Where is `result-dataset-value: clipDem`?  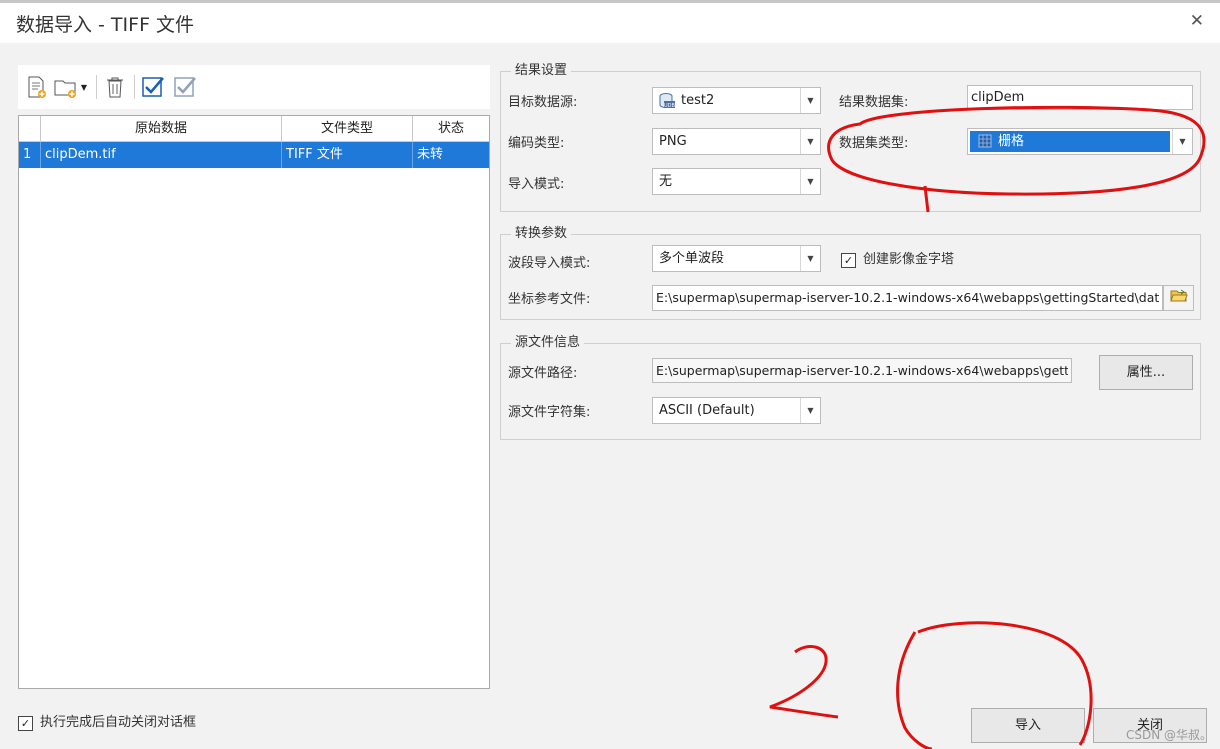 result-dataset-value: clipDem is located at coordinates (998, 97).